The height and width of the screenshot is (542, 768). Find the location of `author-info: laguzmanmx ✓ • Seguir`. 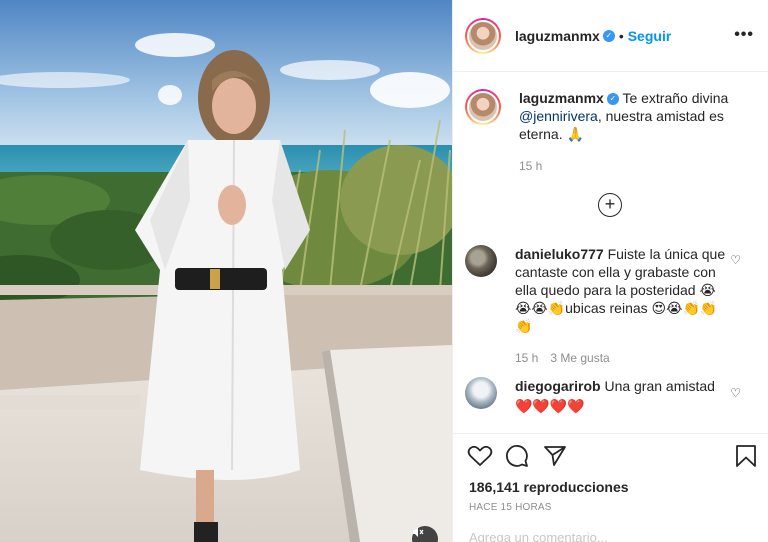

author-info: laguzmanmx ✓ • Seguir is located at coordinates (593, 36).